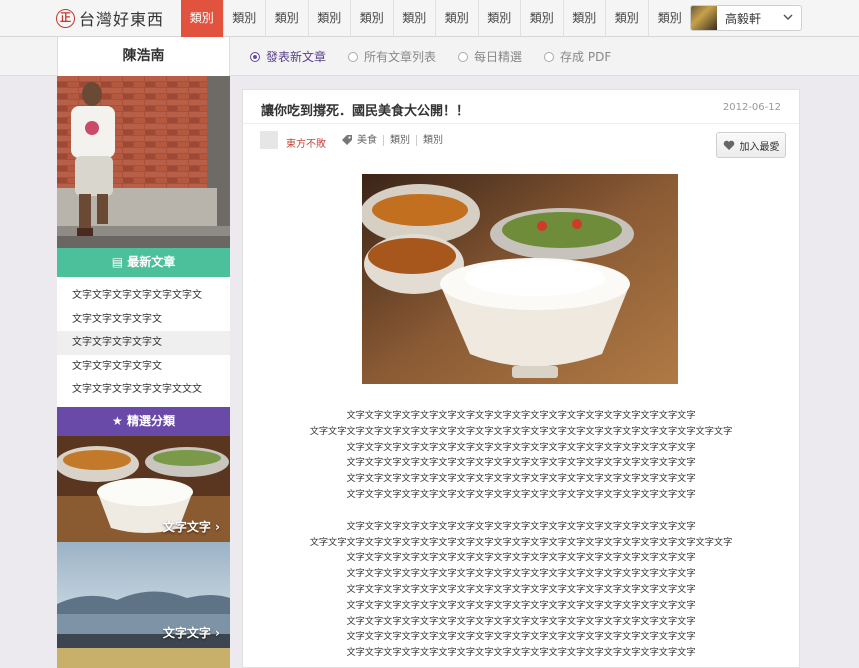 This screenshot has height=668, width=859. Describe the element at coordinates (347, 140) in the screenshot. I see `tag-icon` at that location.